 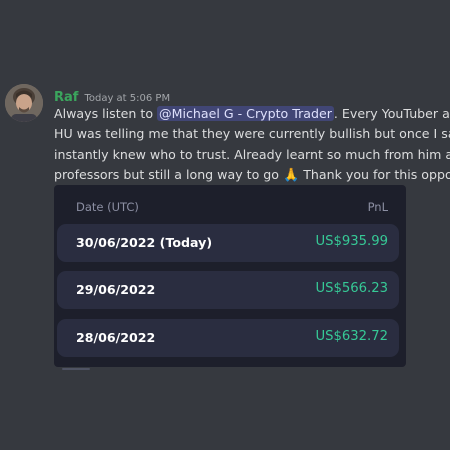 I want to click on avatar, so click(x=24, y=103).